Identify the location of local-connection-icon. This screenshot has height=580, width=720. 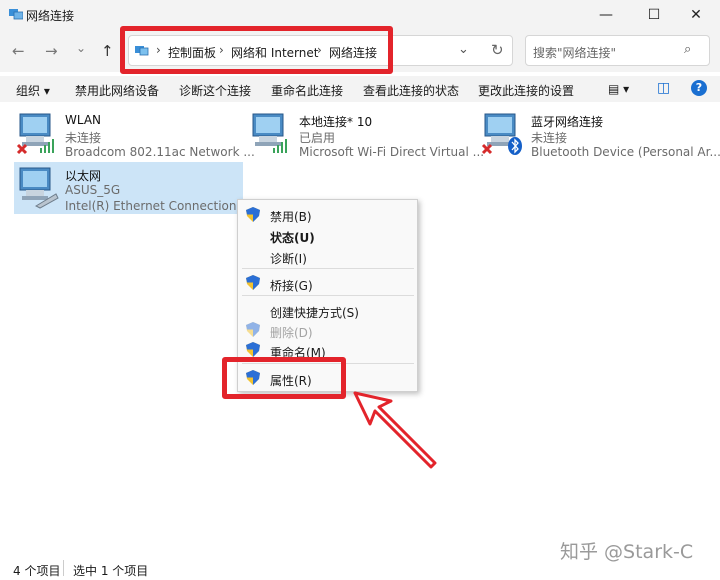
(271, 134).